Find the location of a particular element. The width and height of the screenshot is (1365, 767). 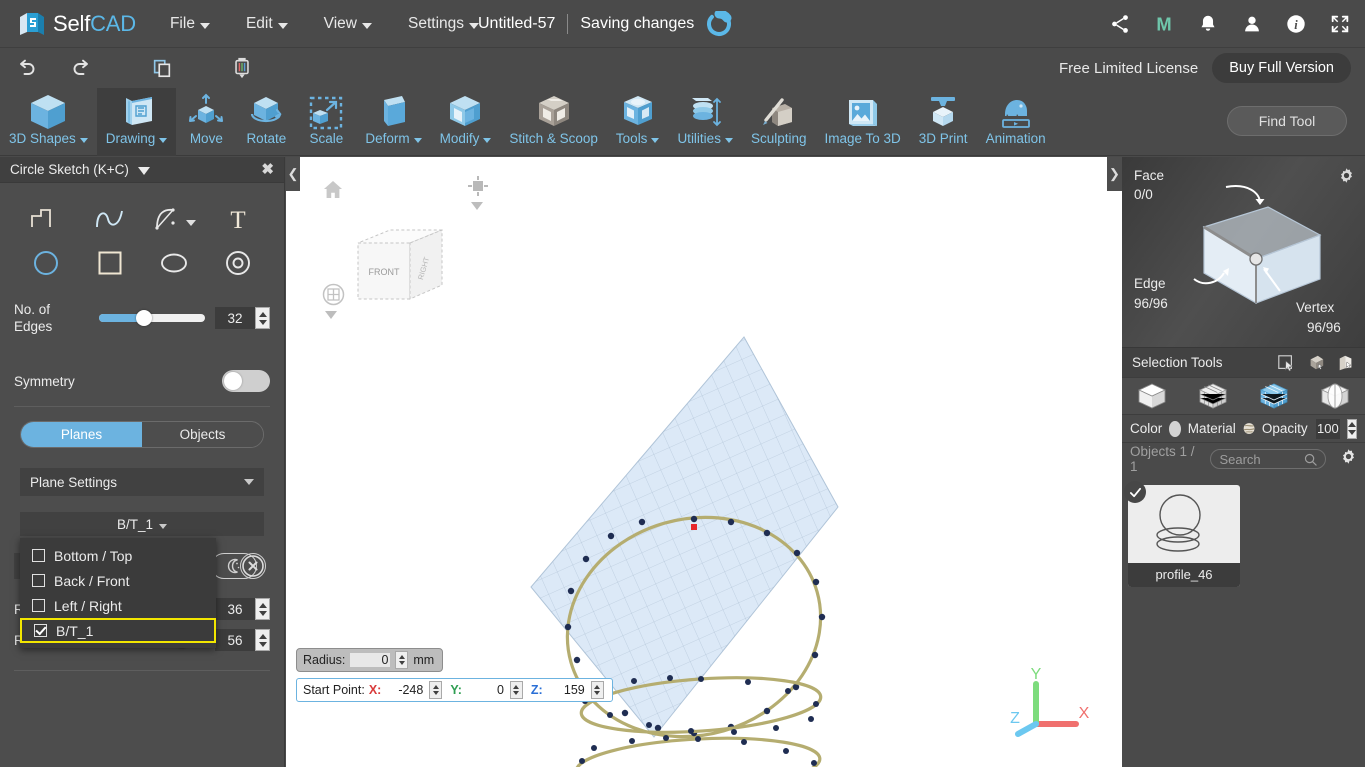

mode-face is located at coordinates (1274, 396).